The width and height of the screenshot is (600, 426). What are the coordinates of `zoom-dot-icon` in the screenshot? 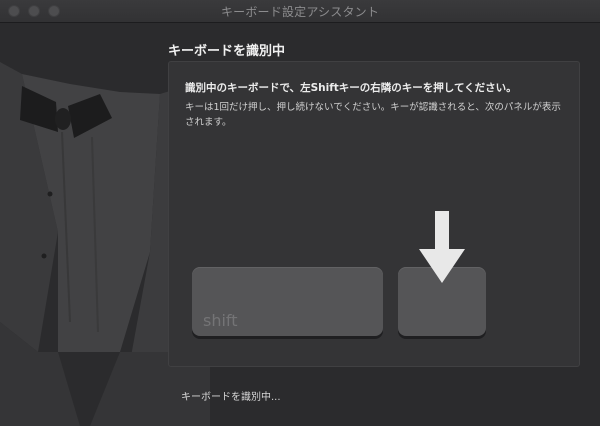 It's located at (54, 11).